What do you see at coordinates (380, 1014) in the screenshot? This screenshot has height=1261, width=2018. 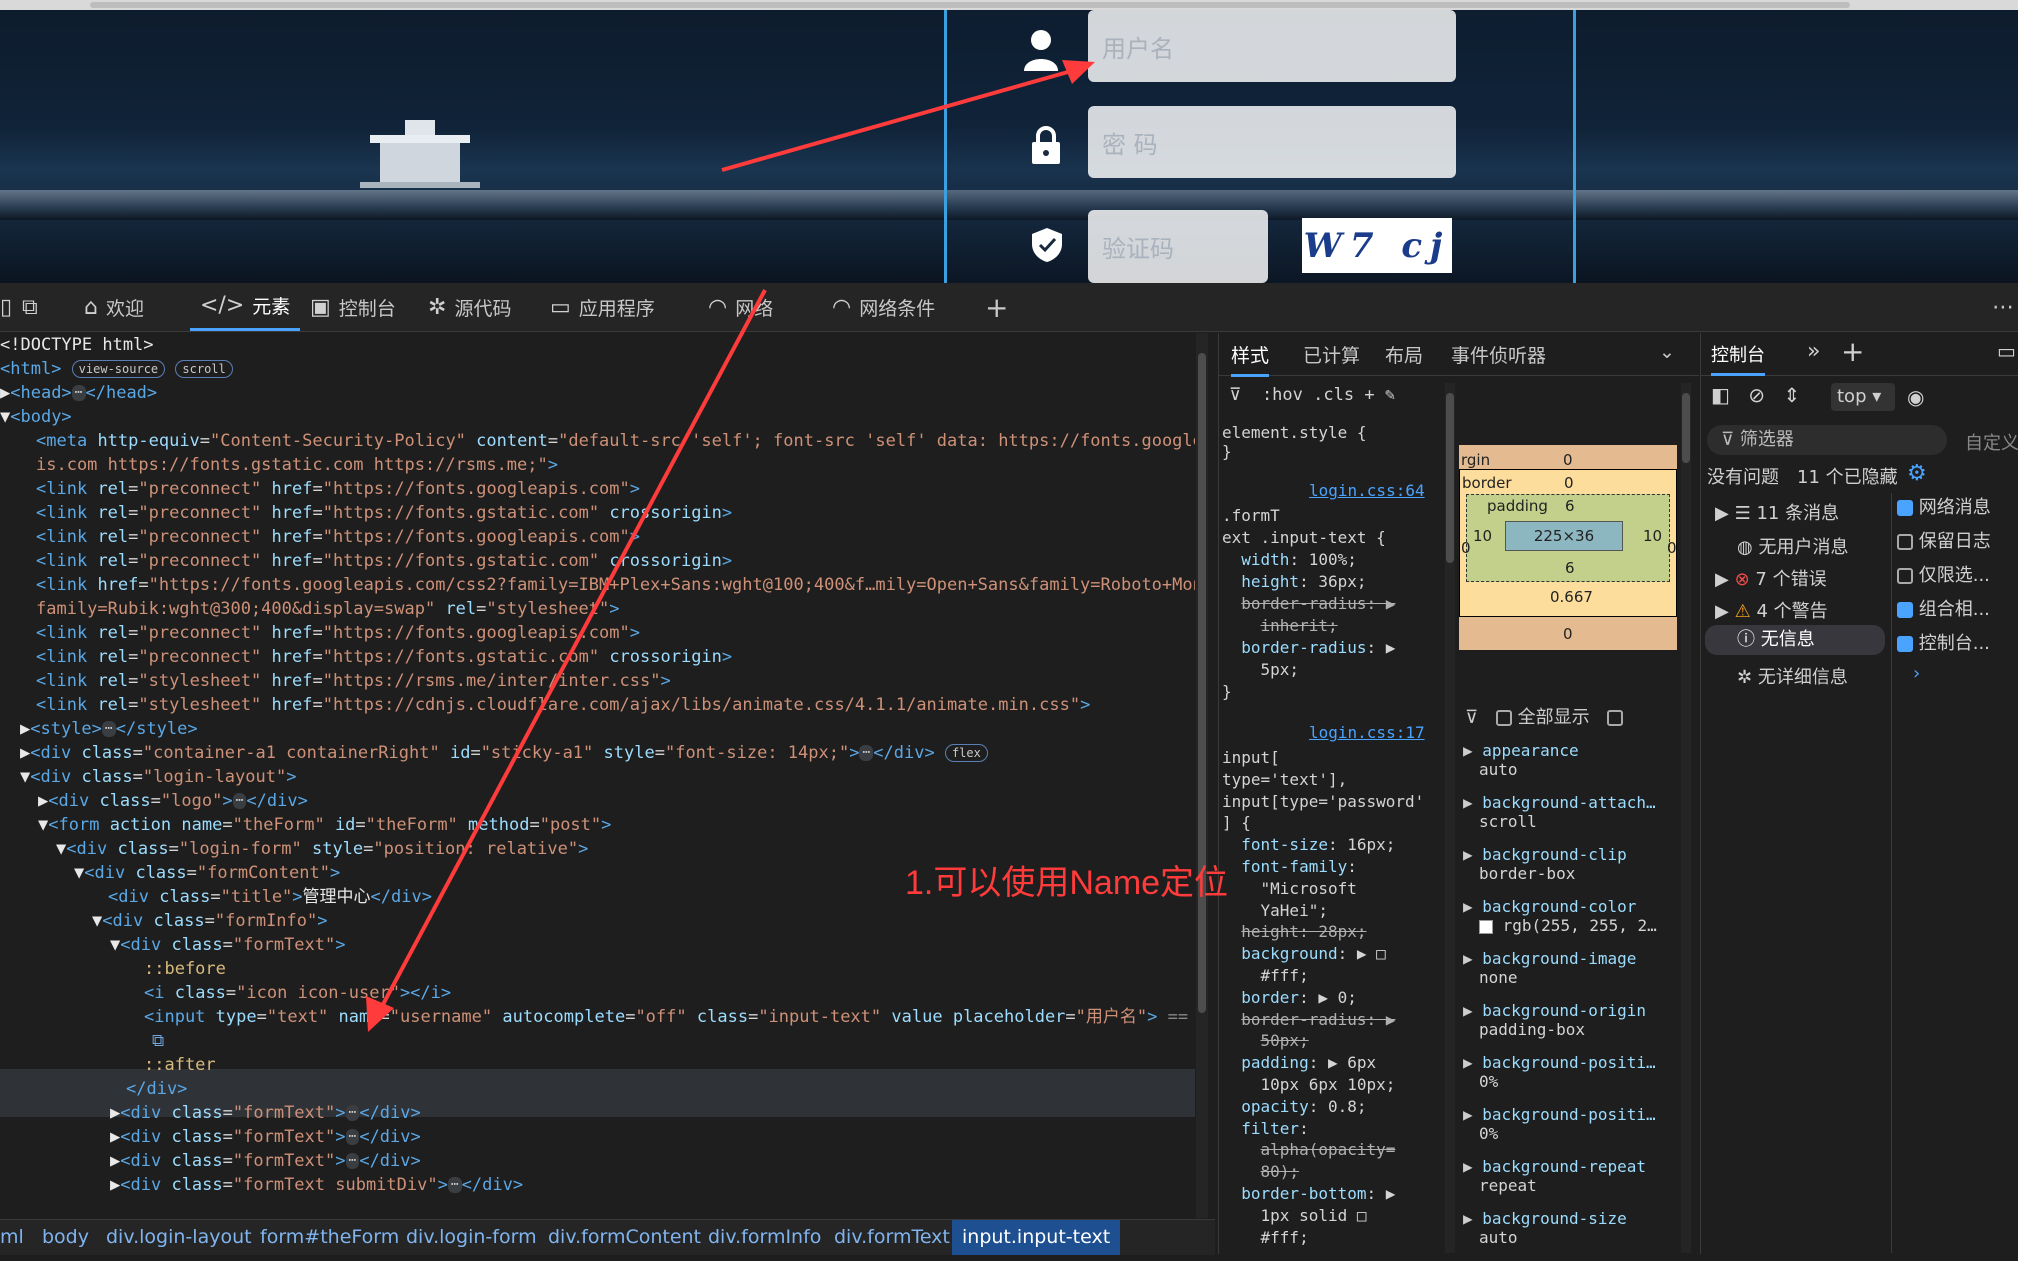 I see `arrow-head` at bounding box center [380, 1014].